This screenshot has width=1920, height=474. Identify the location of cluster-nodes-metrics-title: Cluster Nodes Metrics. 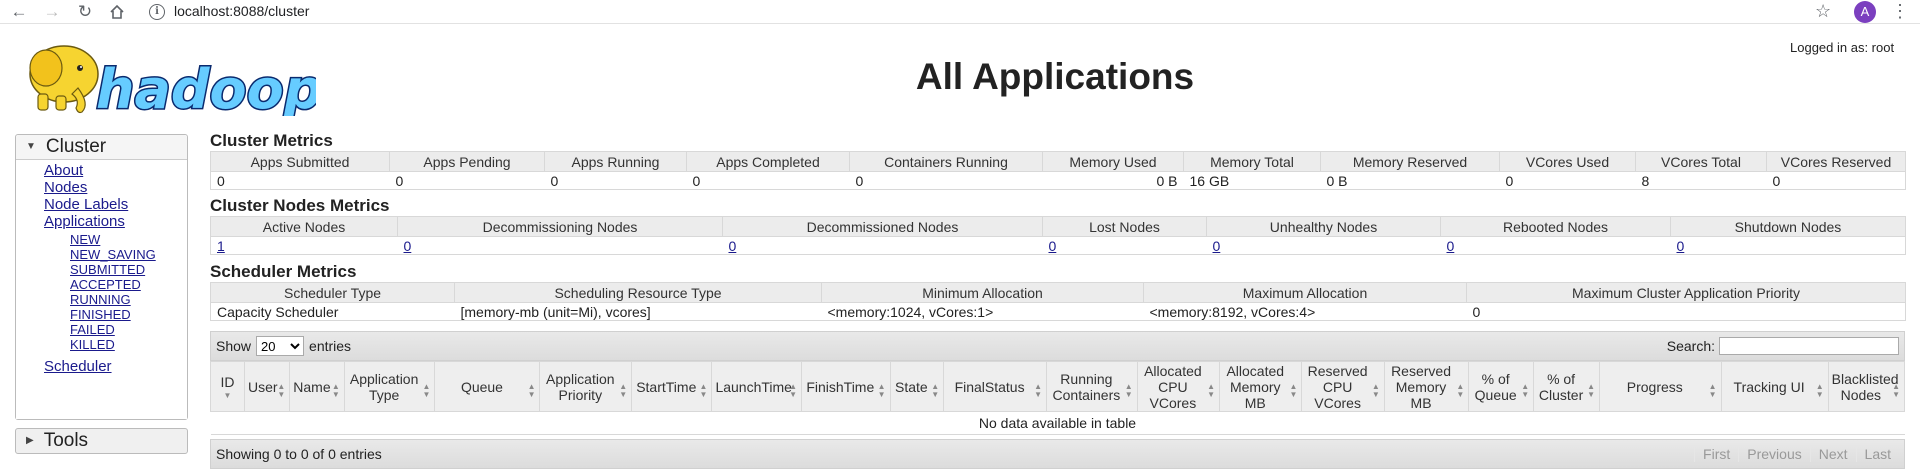
(300, 205).